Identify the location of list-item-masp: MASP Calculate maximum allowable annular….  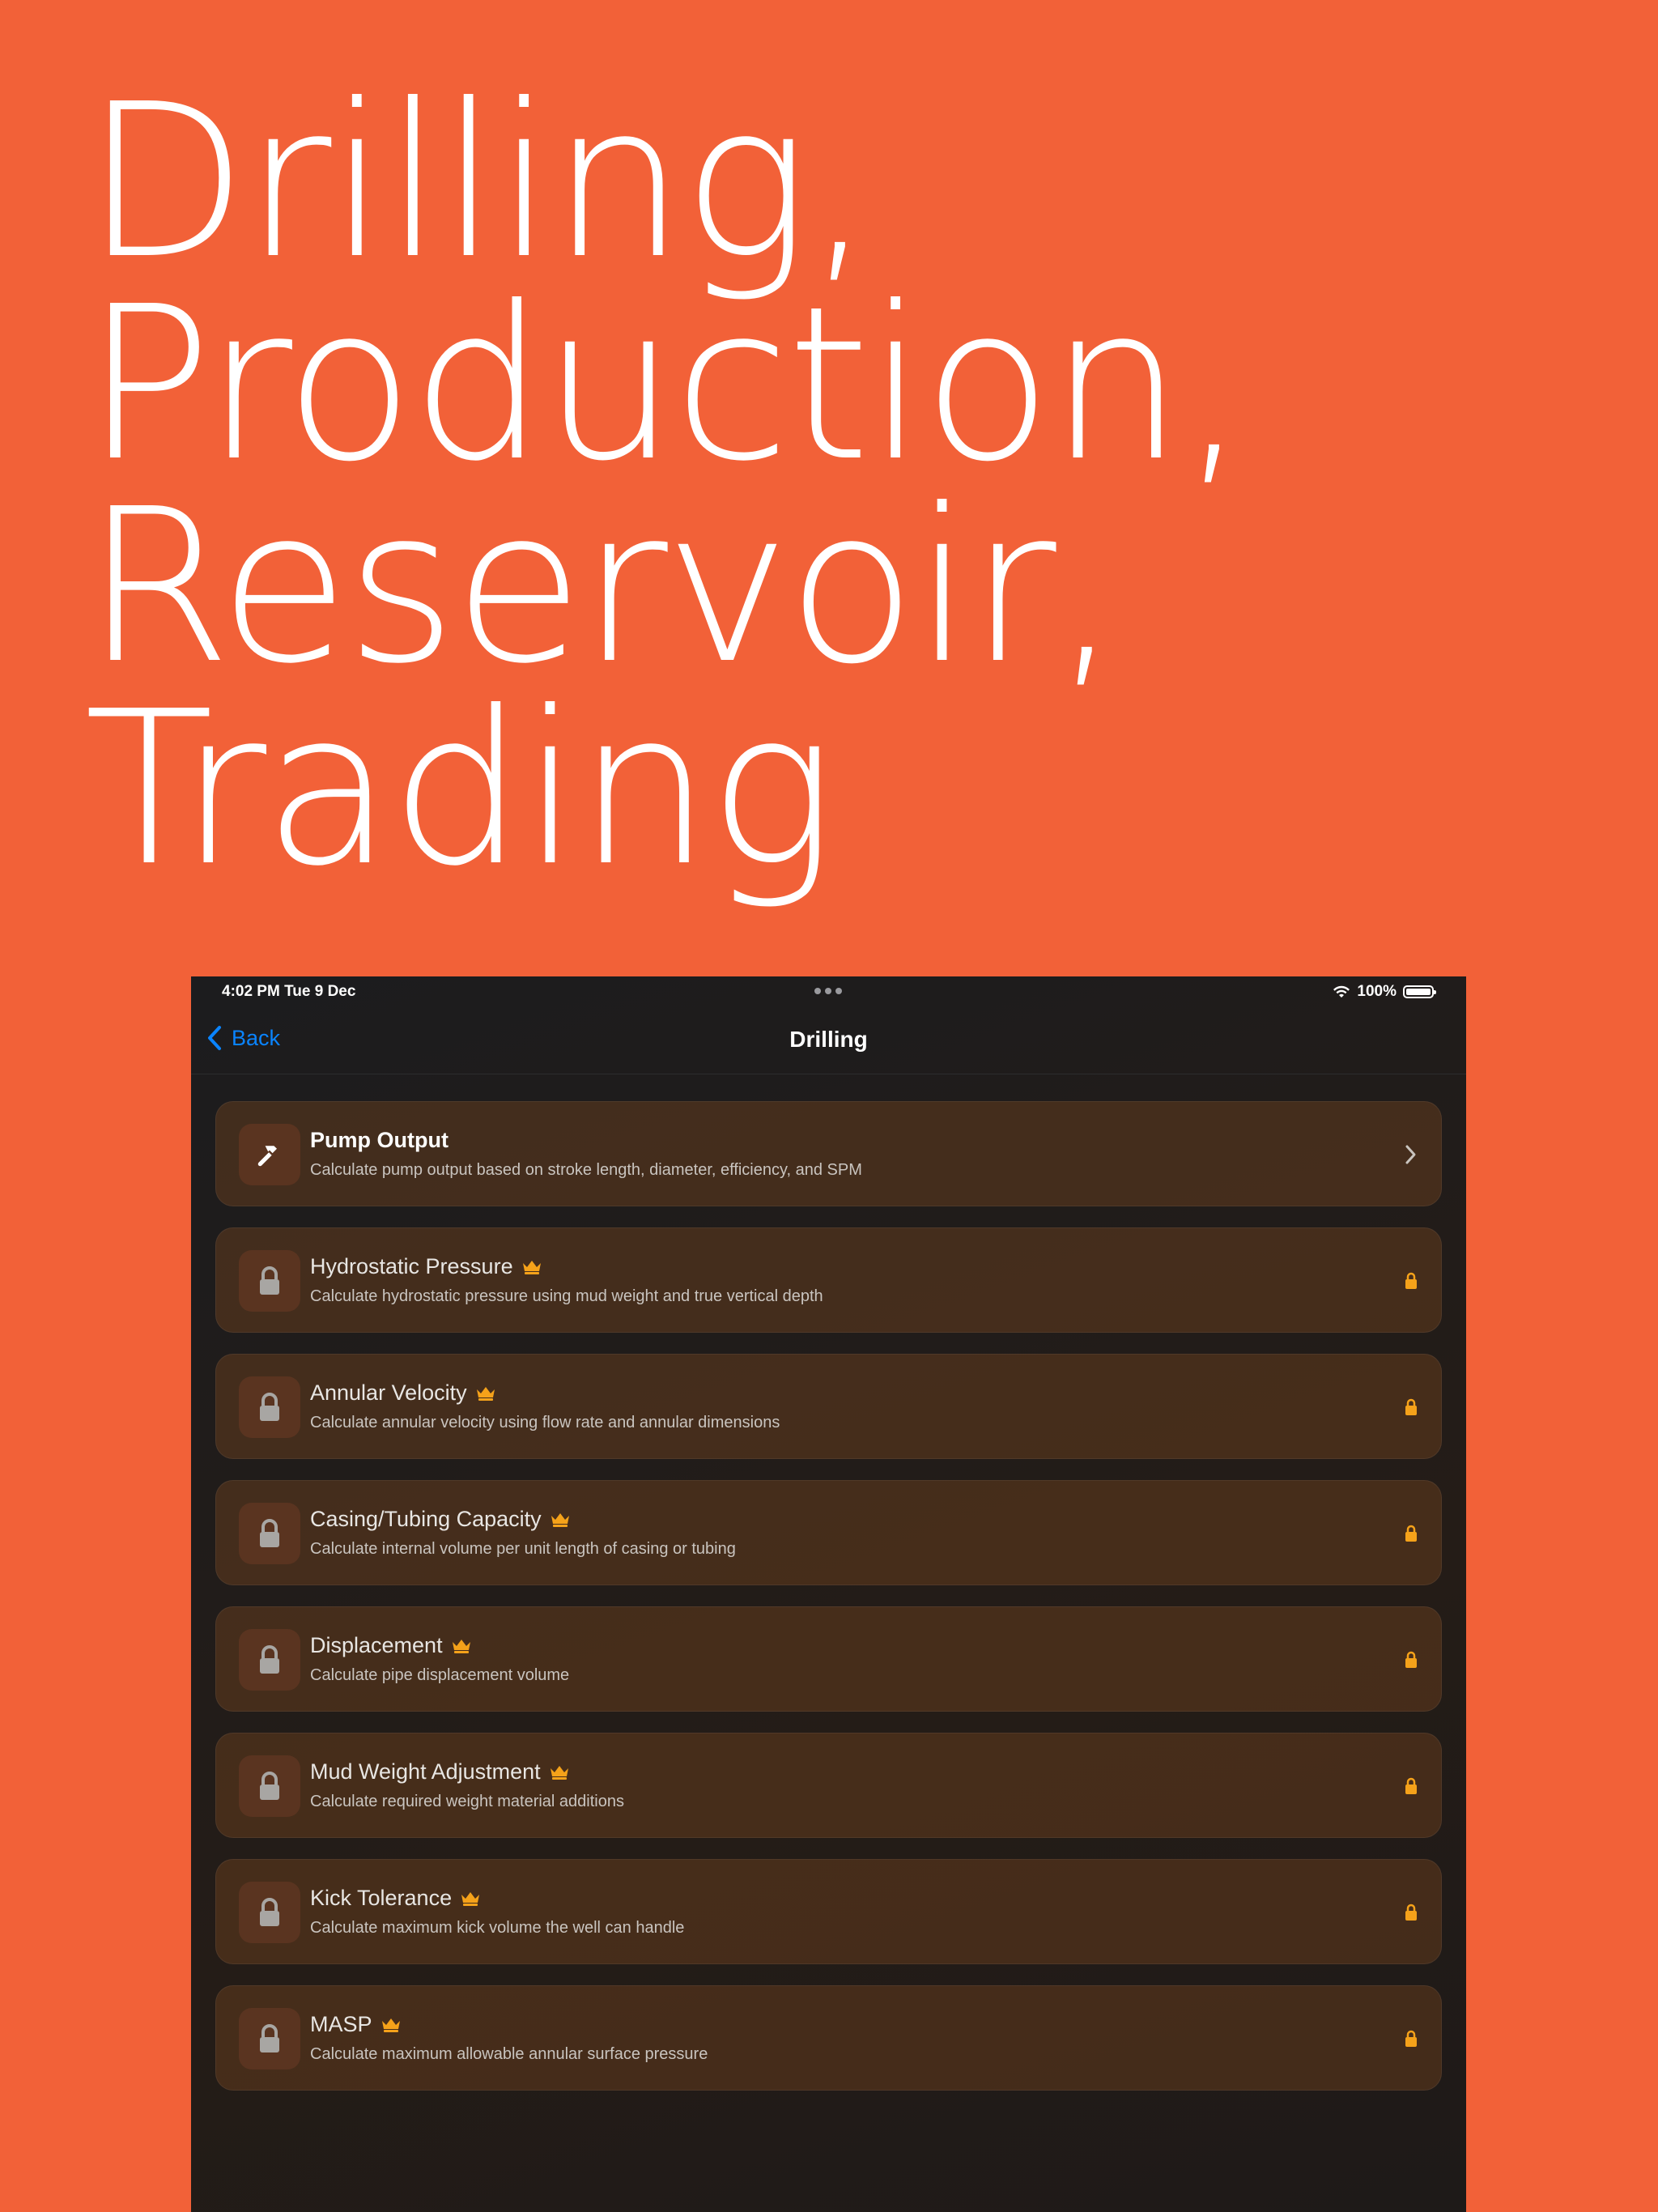
(828, 2038).